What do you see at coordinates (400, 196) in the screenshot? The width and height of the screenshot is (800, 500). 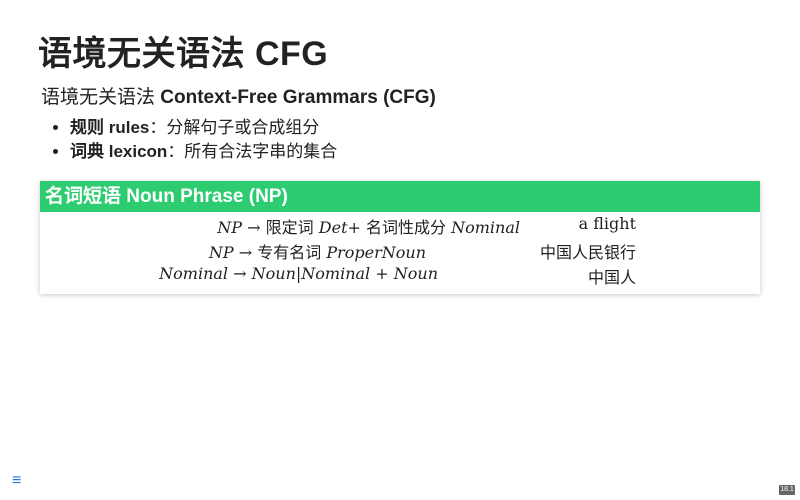 I see `box-heading: 名词短语 Noun Phrase (NP)` at bounding box center [400, 196].